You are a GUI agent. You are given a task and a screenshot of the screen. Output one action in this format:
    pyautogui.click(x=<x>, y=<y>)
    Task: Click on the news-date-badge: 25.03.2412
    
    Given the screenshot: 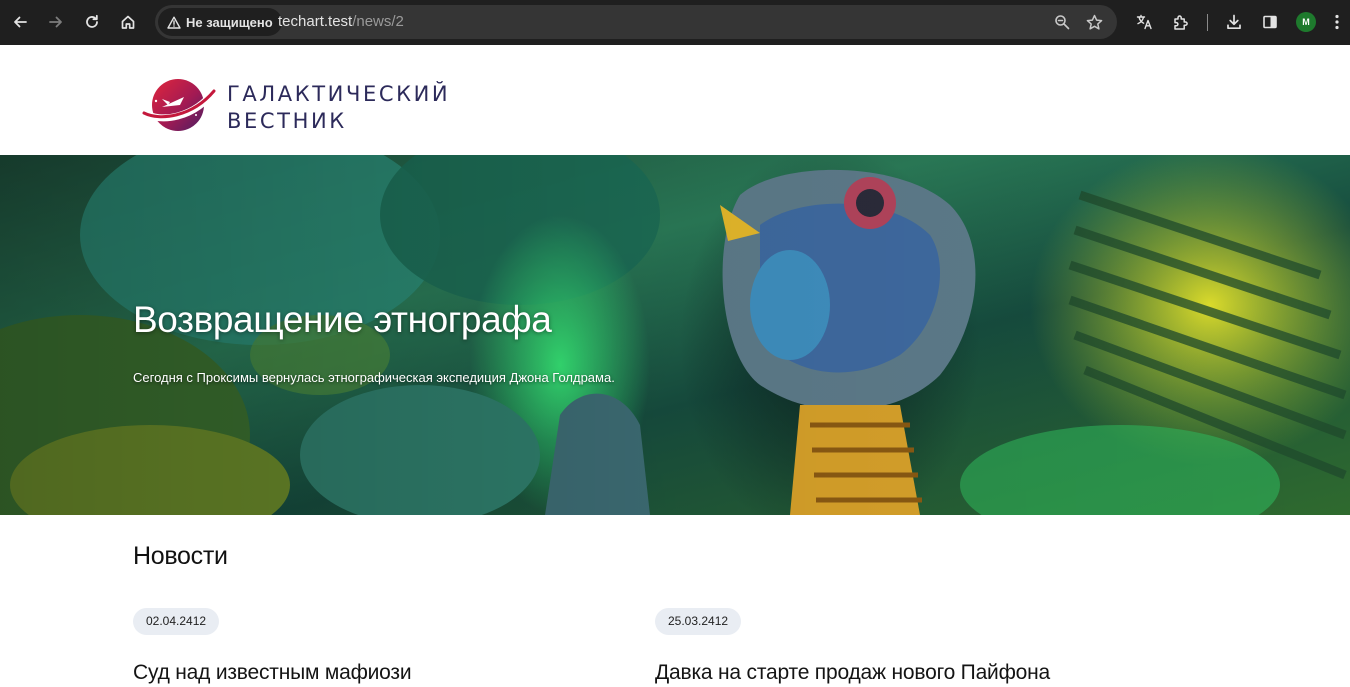 What is the action you would take?
    pyautogui.click(x=698, y=621)
    